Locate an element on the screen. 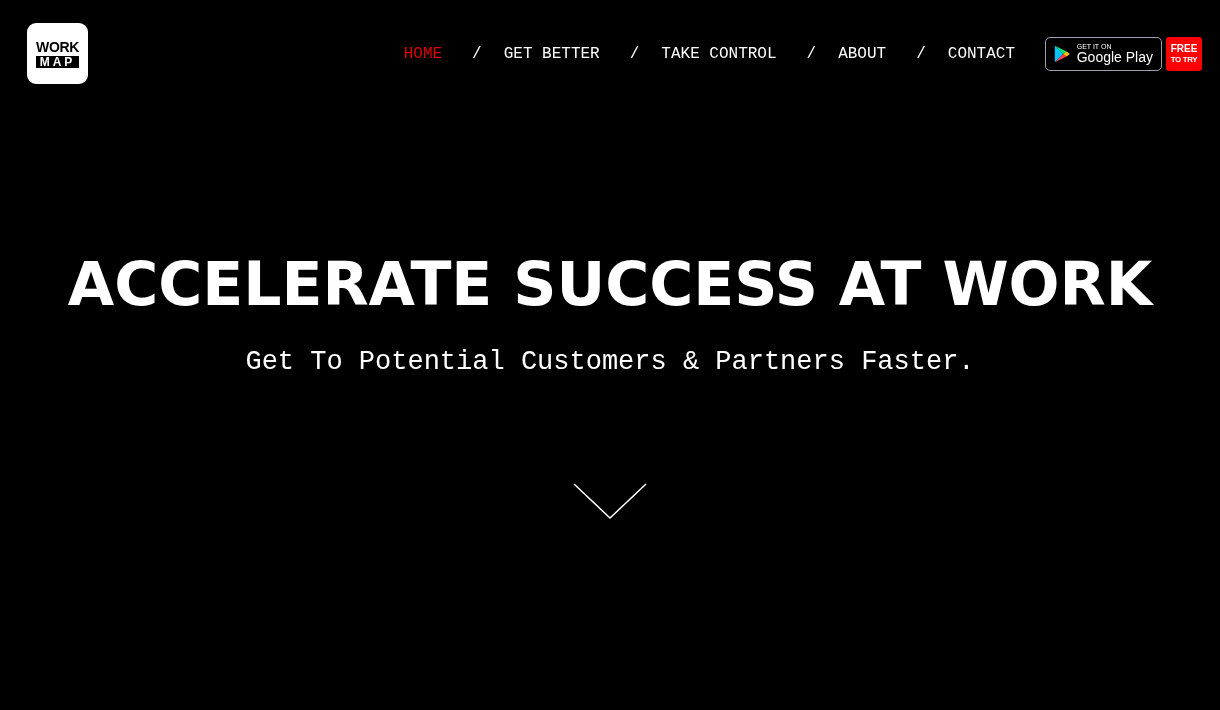 This screenshot has height=710, width=1220. free-badge: FREE TO TRY is located at coordinates (1184, 53).